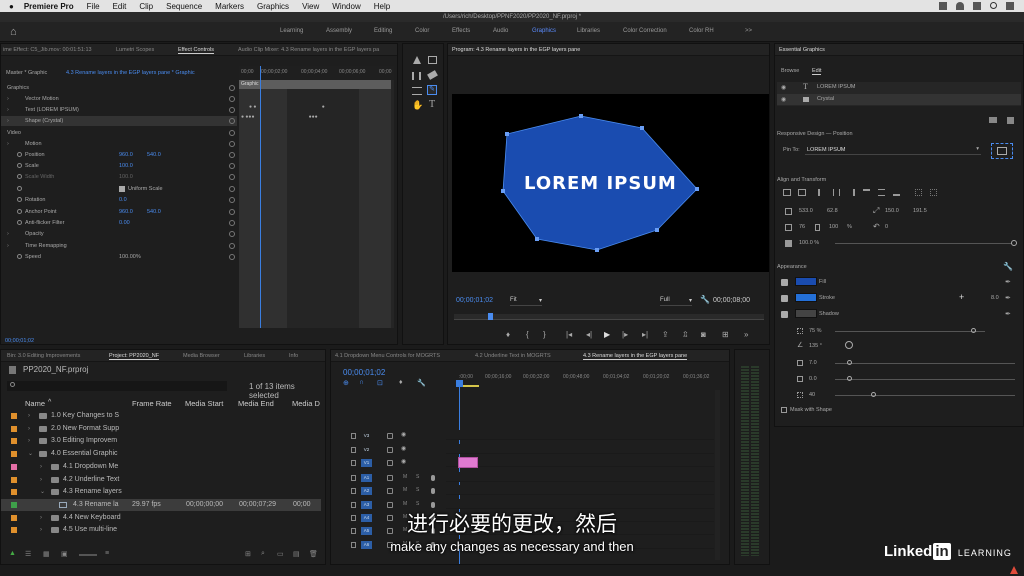  Describe the element at coordinates (161, 454) in the screenshot. I see `project-item: ⌄ 4.0 Essential Graphic` at that location.